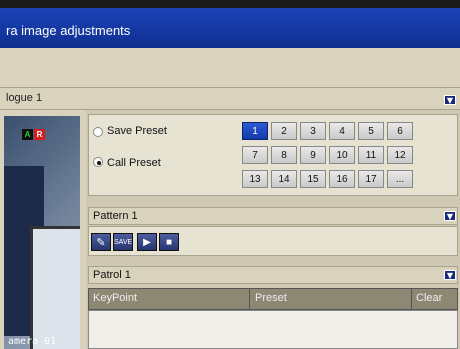 The height and width of the screenshot is (349, 460). Describe the element at coordinates (342, 131) in the screenshot. I see `preset-number-button: 4` at that location.